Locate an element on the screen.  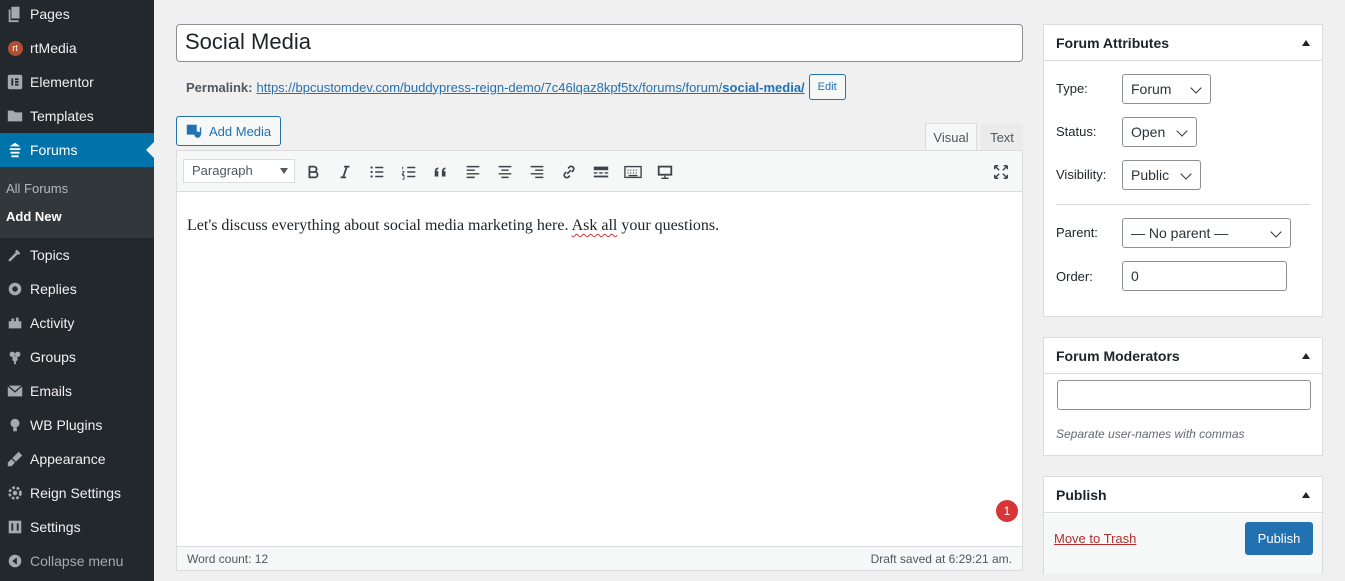
submenu-all-forums: All Forums is located at coordinates (37, 188).